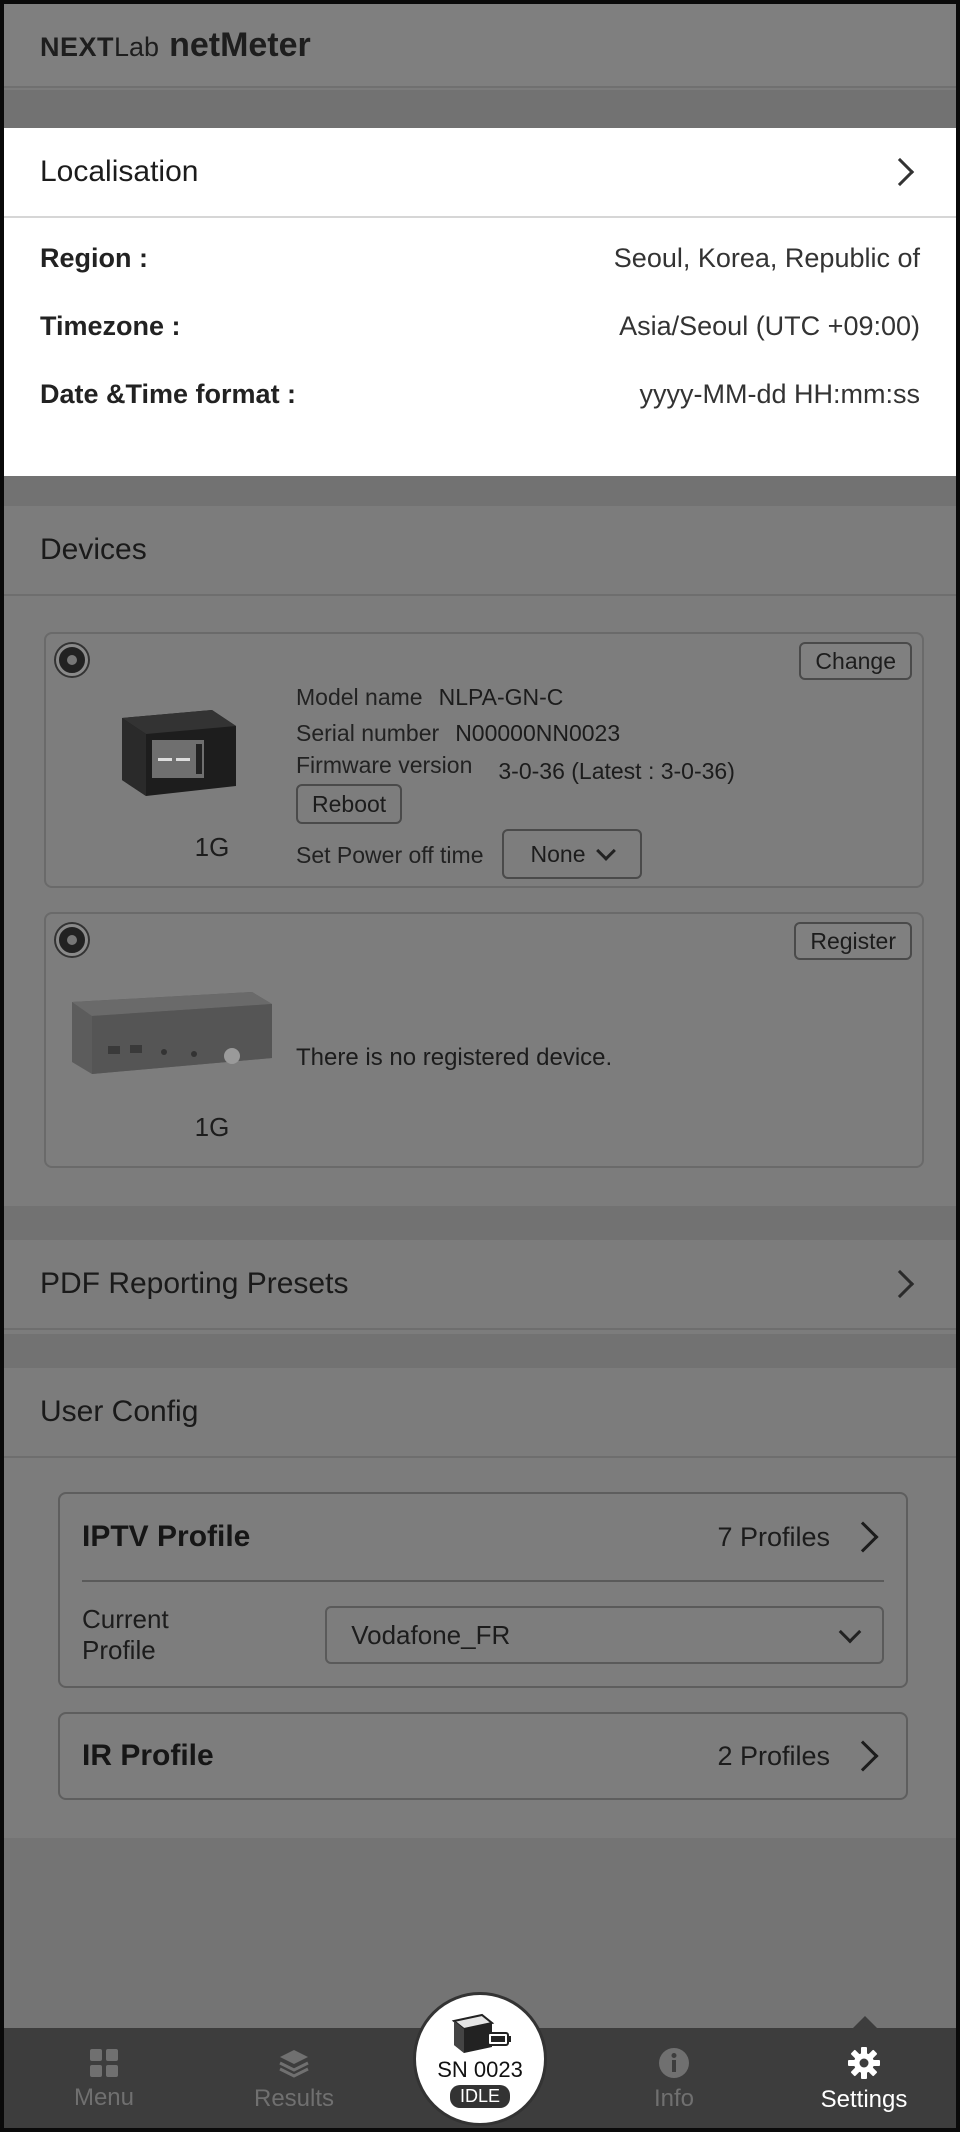 The image size is (960, 2132). I want to click on serial-row: Serial number N00000NN0023, so click(458, 733).